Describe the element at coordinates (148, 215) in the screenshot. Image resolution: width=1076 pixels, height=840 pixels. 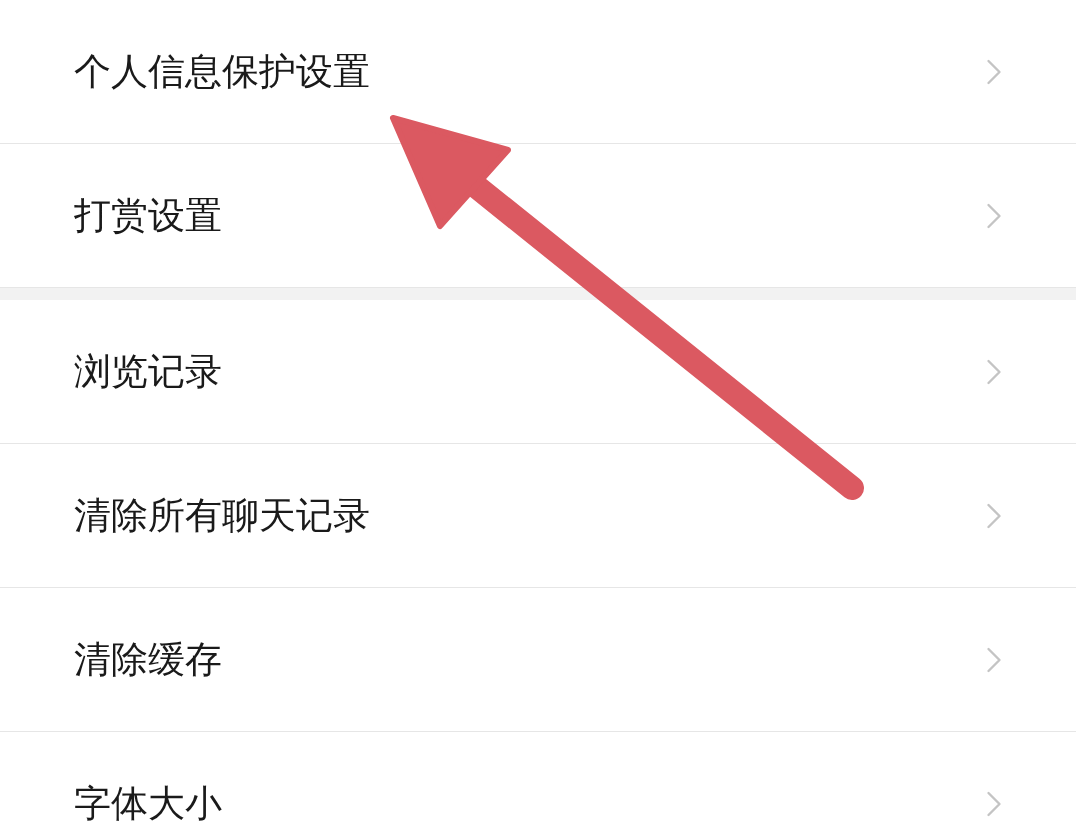
I see `row-label: 打赏设置` at that location.